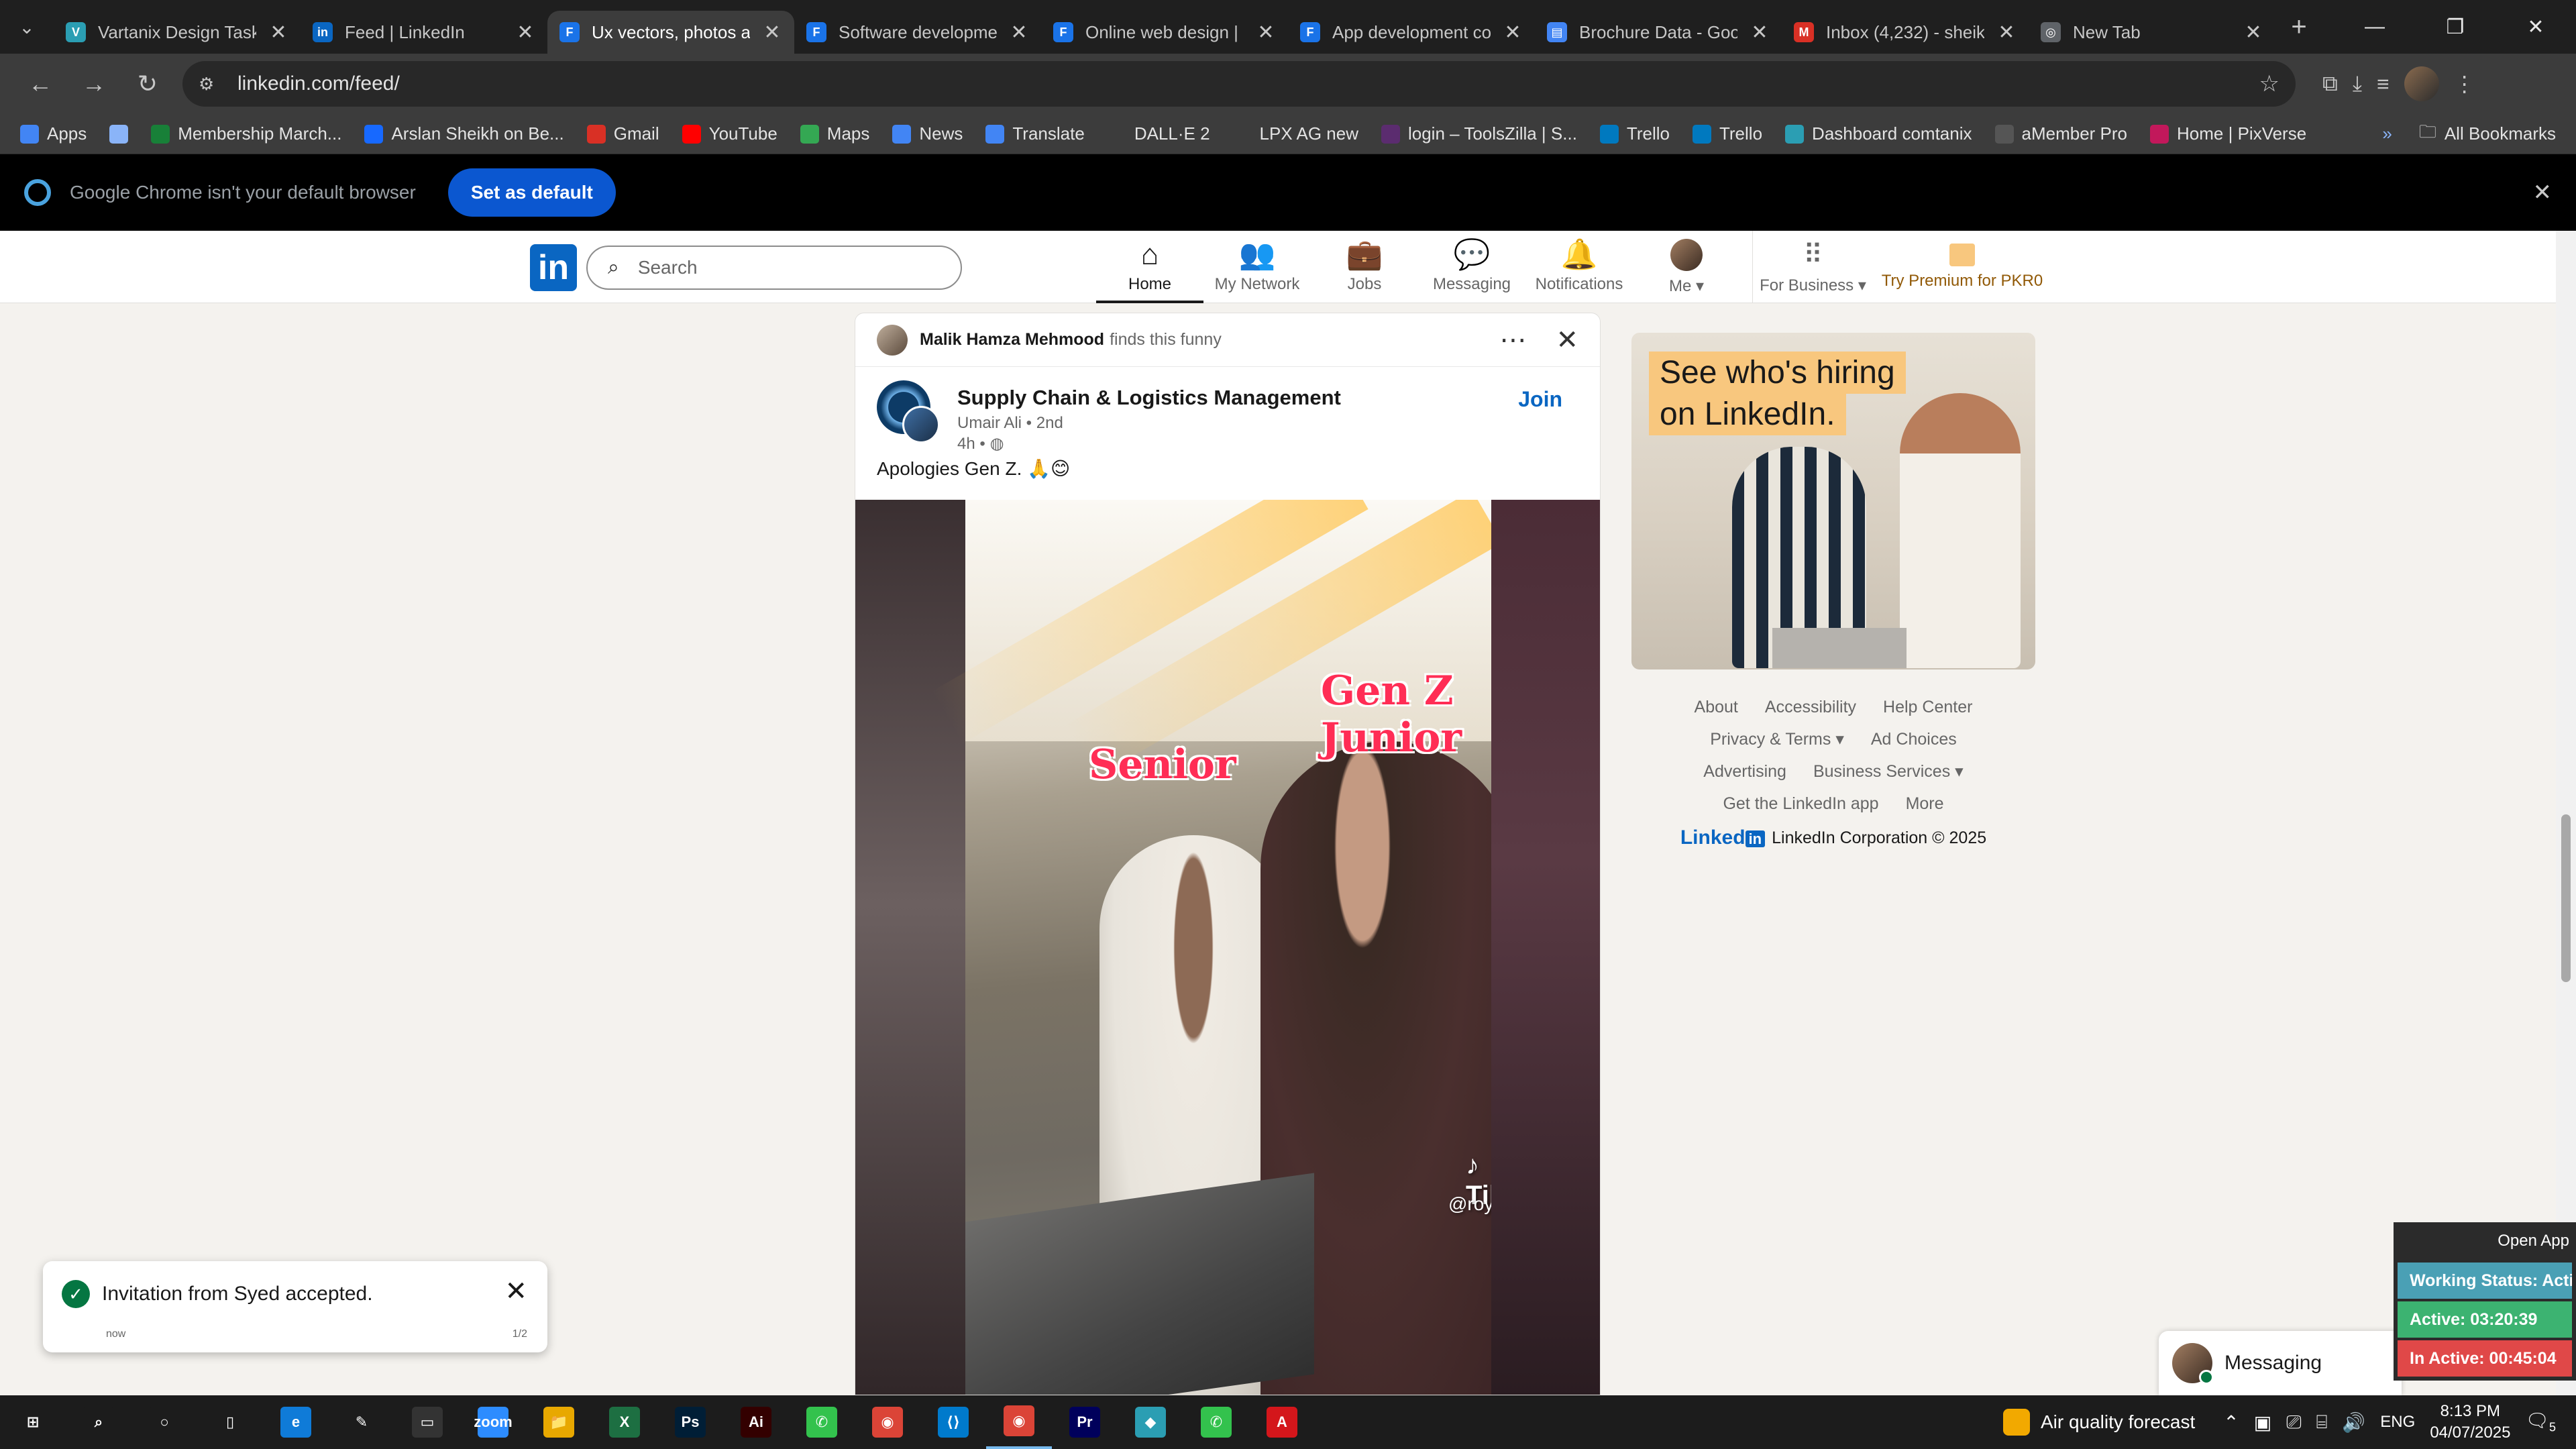 The image size is (2576, 1449). What do you see at coordinates (2487, 134) in the screenshot?
I see `all-bookmarks-button: 🗀 All Bookmarks` at bounding box center [2487, 134].